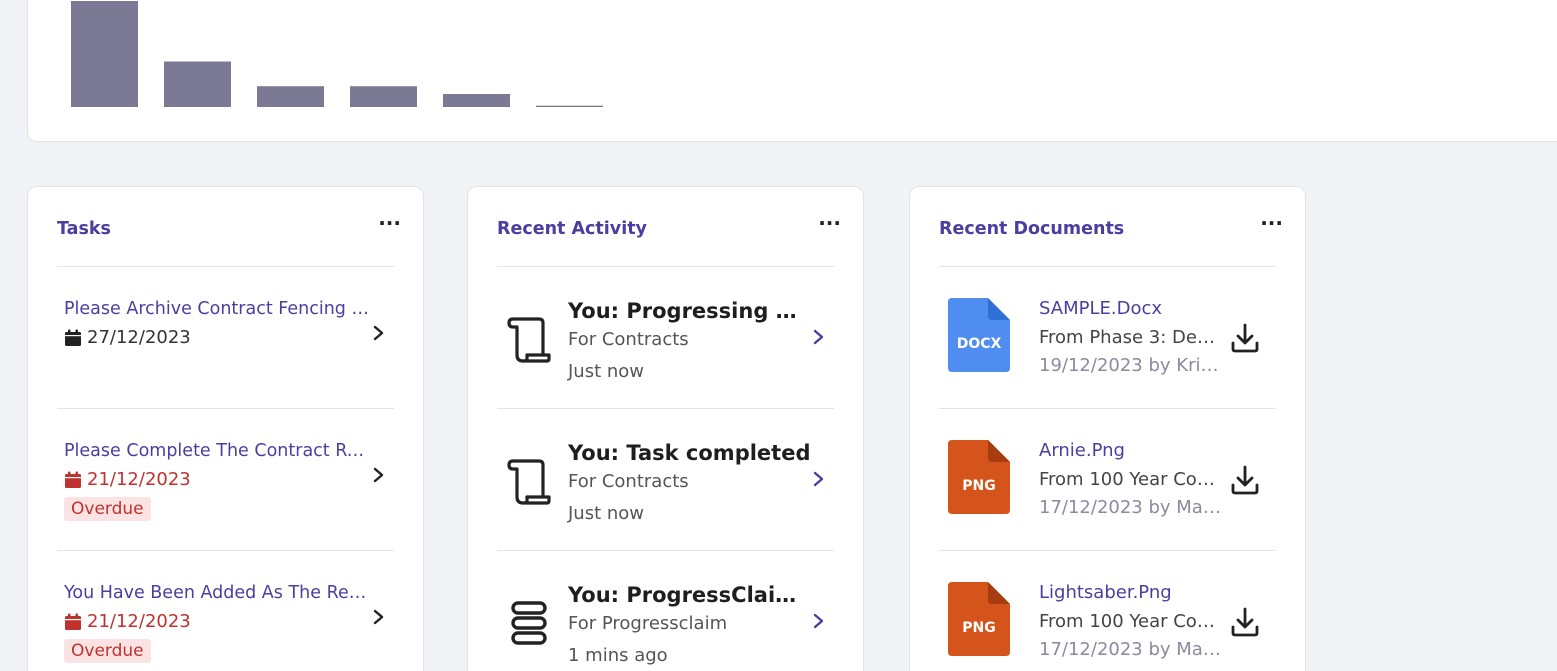 The image size is (1557, 671). Describe the element at coordinates (572, 229) in the screenshot. I see `activity-title: Recent Activity` at that location.